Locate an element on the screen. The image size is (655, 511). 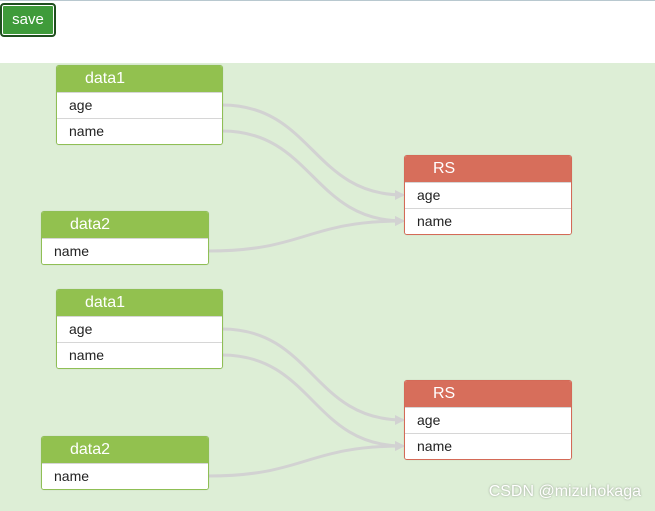
watermark: CSDN @mizuhokaga is located at coordinates (564, 491).